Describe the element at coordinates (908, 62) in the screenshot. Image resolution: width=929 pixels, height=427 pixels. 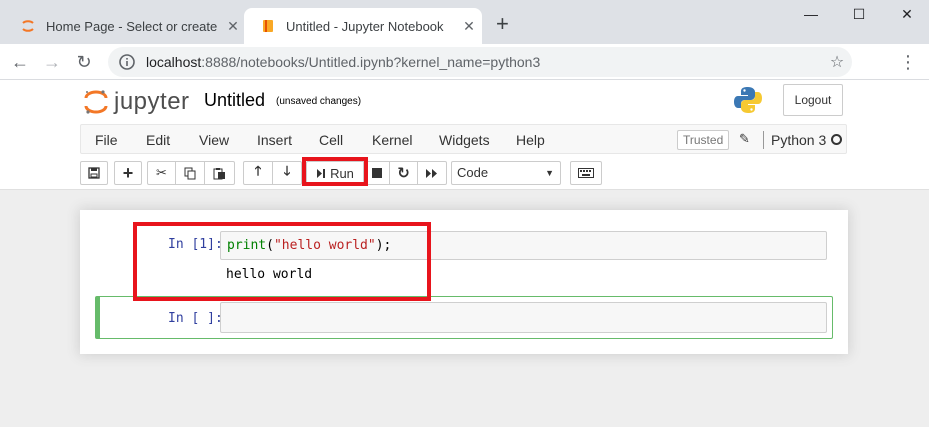
I see `browser-menu-icon: ⋮` at that location.